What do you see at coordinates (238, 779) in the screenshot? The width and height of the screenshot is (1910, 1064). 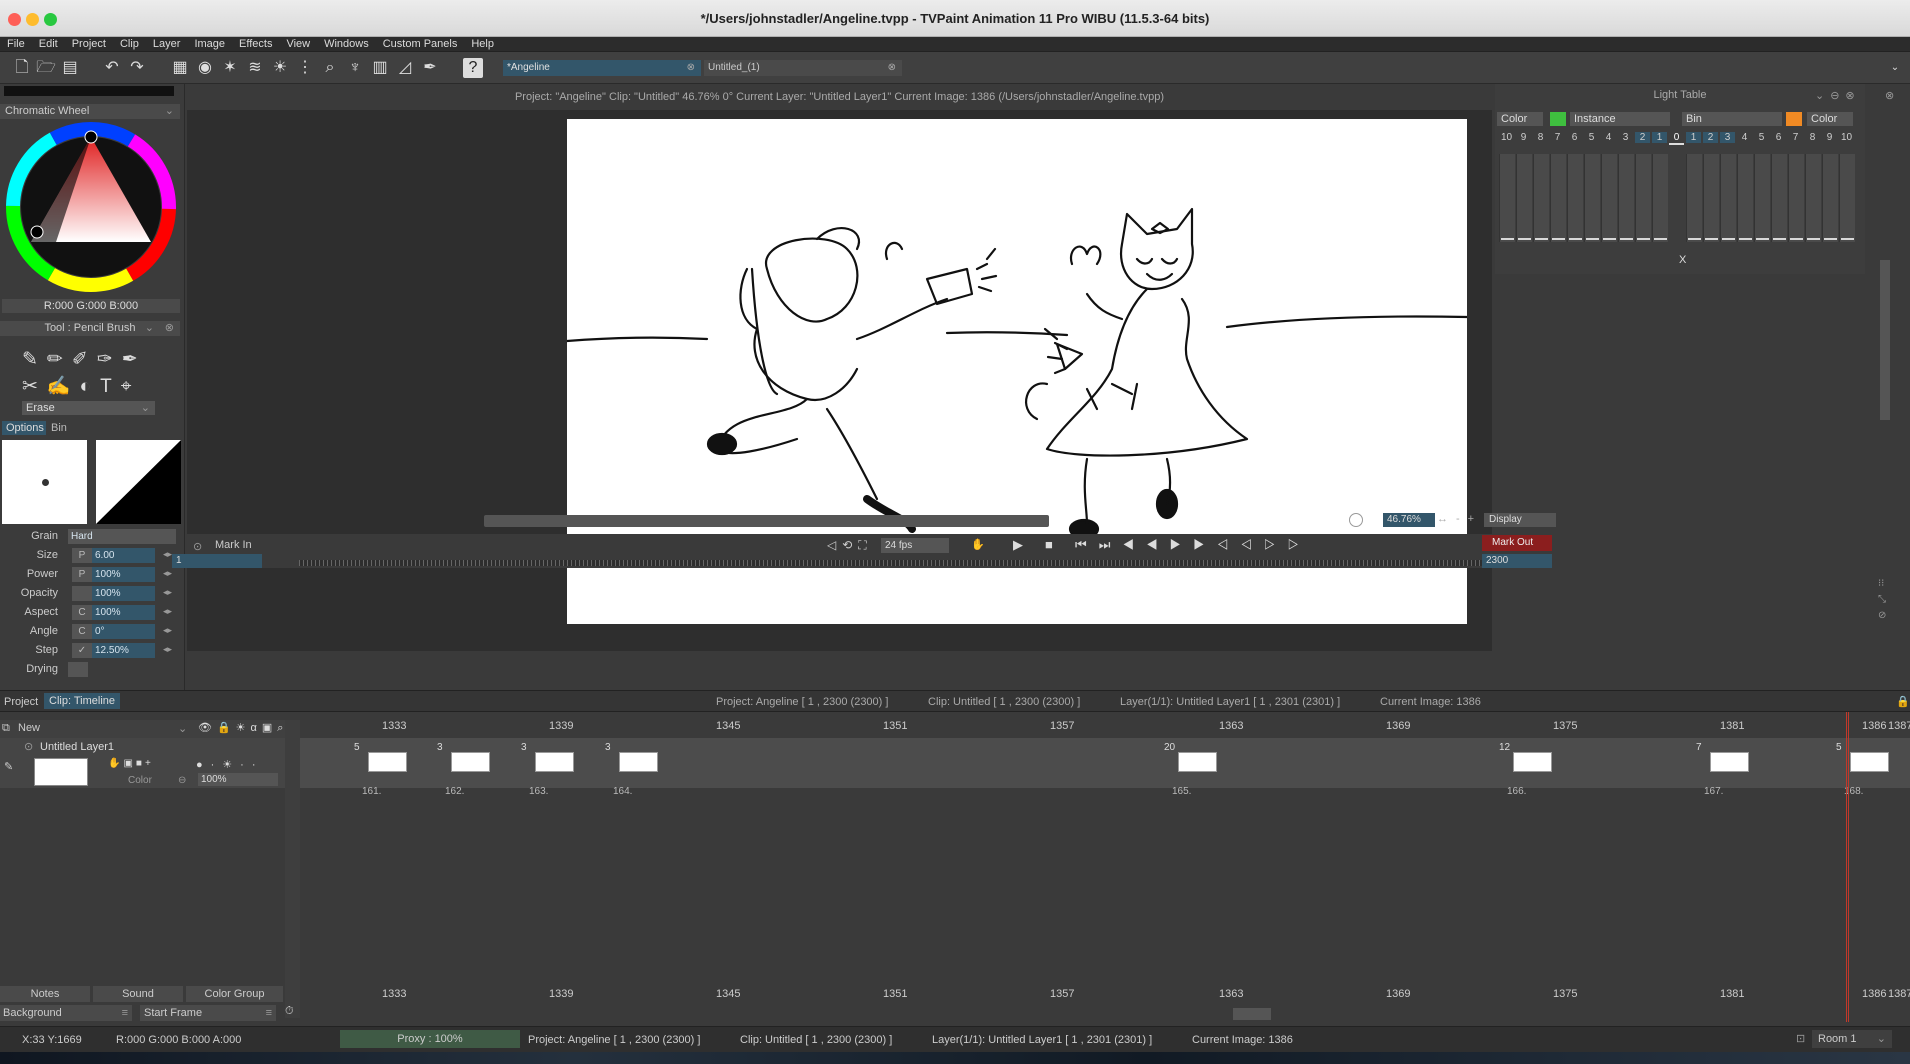 I see `layer-opacity-field: 100%` at bounding box center [238, 779].